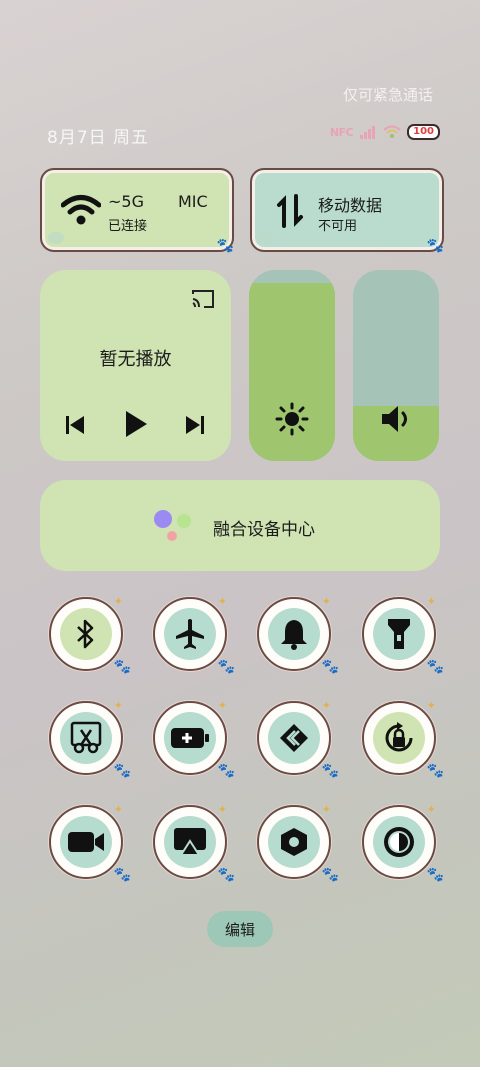  I want to click on emergency-call-text: 仅可紧急通话, so click(387, 95).